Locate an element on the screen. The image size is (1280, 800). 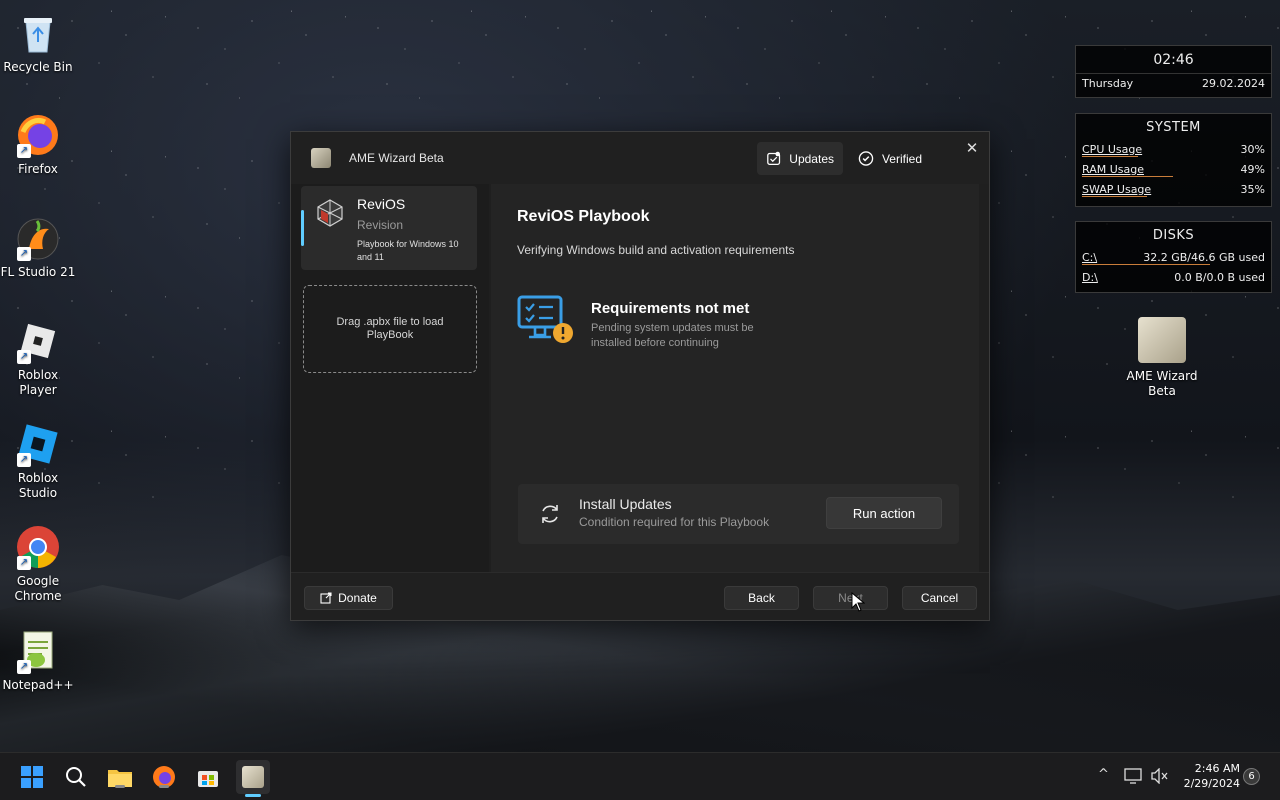
widget-clock-day: Thursday is located at coordinates (1108, 83).